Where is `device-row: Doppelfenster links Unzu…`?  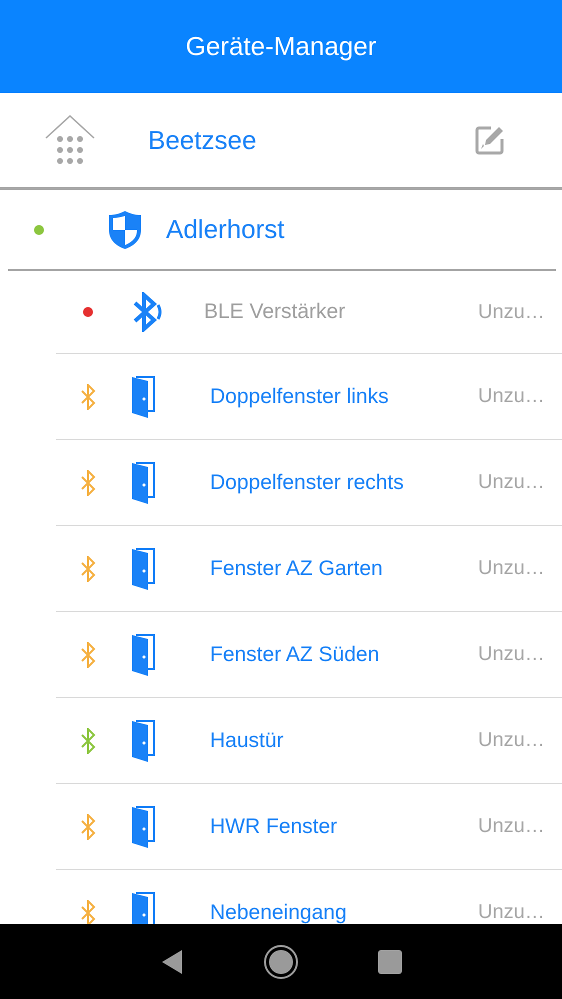
device-row: Doppelfenster links Unzu… is located at coordinates (309, 397).